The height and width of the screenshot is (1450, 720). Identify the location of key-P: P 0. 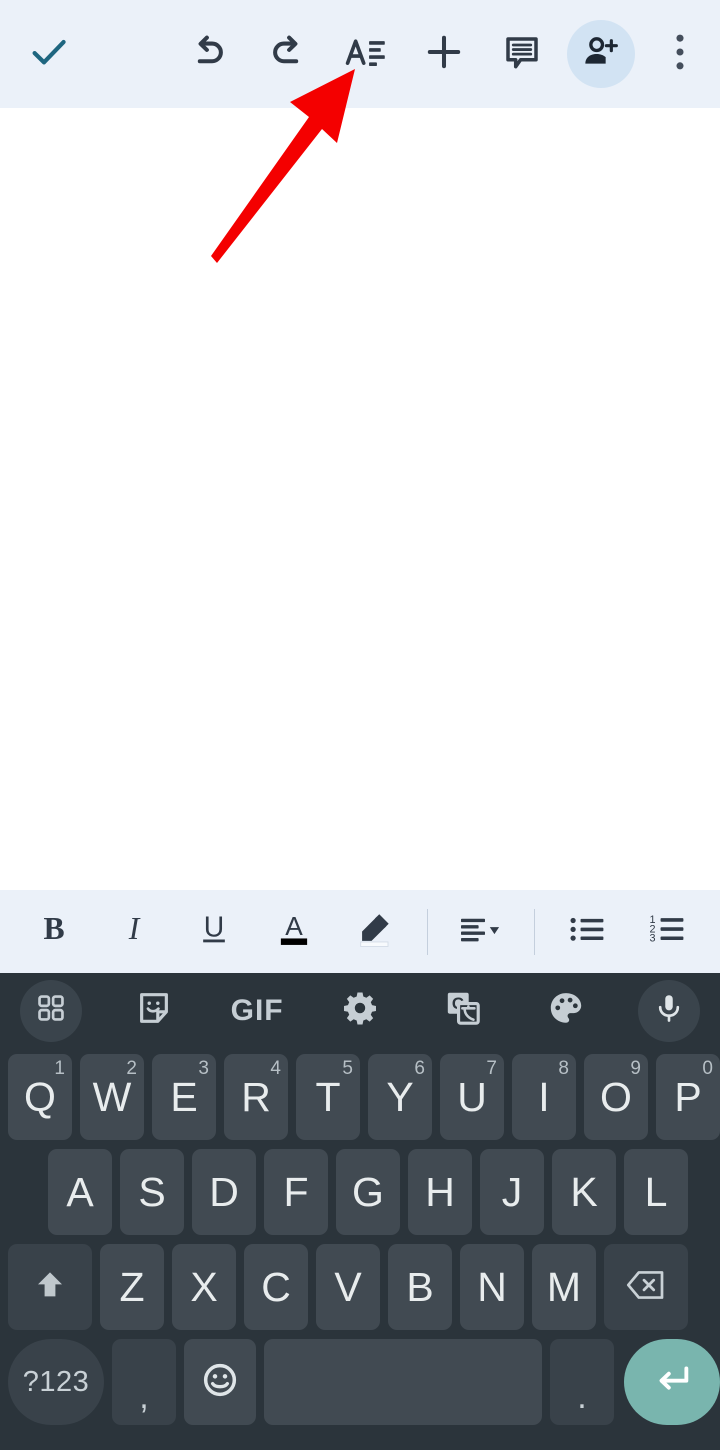
(688, 1097).